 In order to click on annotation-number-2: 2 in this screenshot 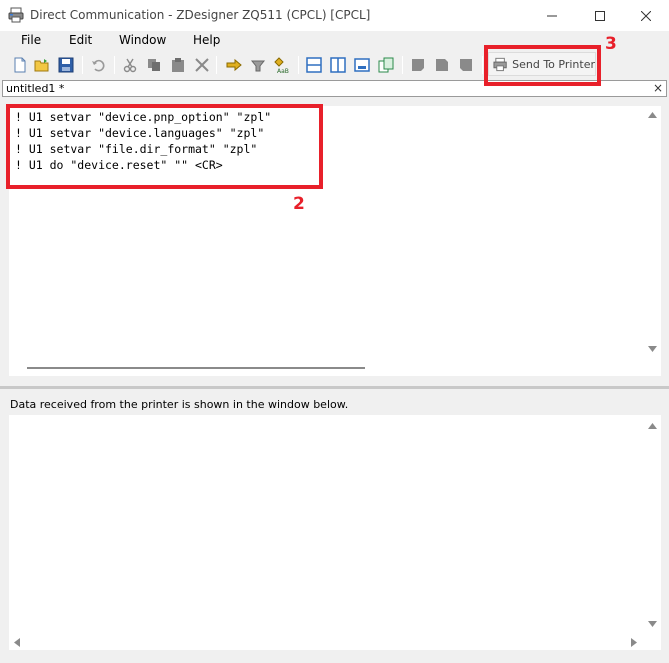, I will do `click(299, 204)`.